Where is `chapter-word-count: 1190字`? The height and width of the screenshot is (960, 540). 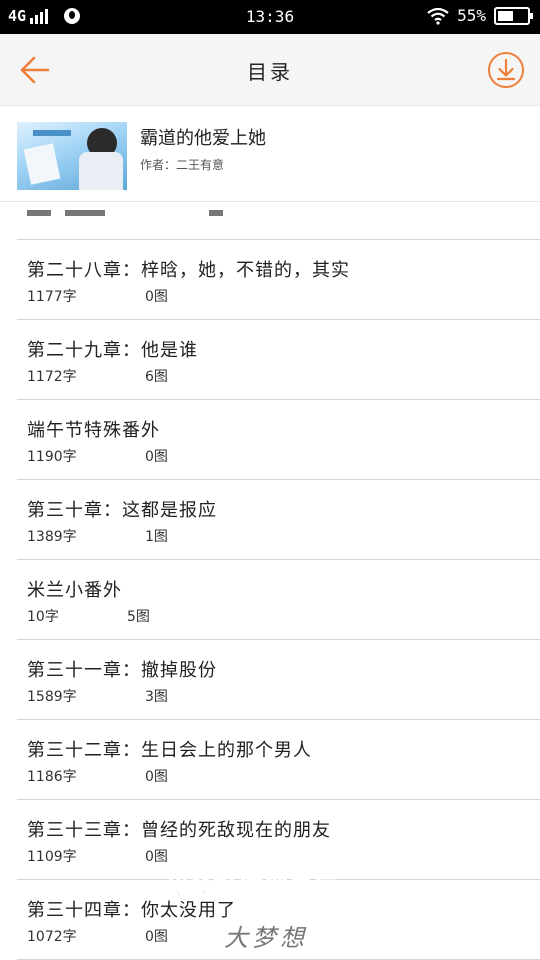 chapter-word-count: 1190字 is located at coordinates (52, 457).